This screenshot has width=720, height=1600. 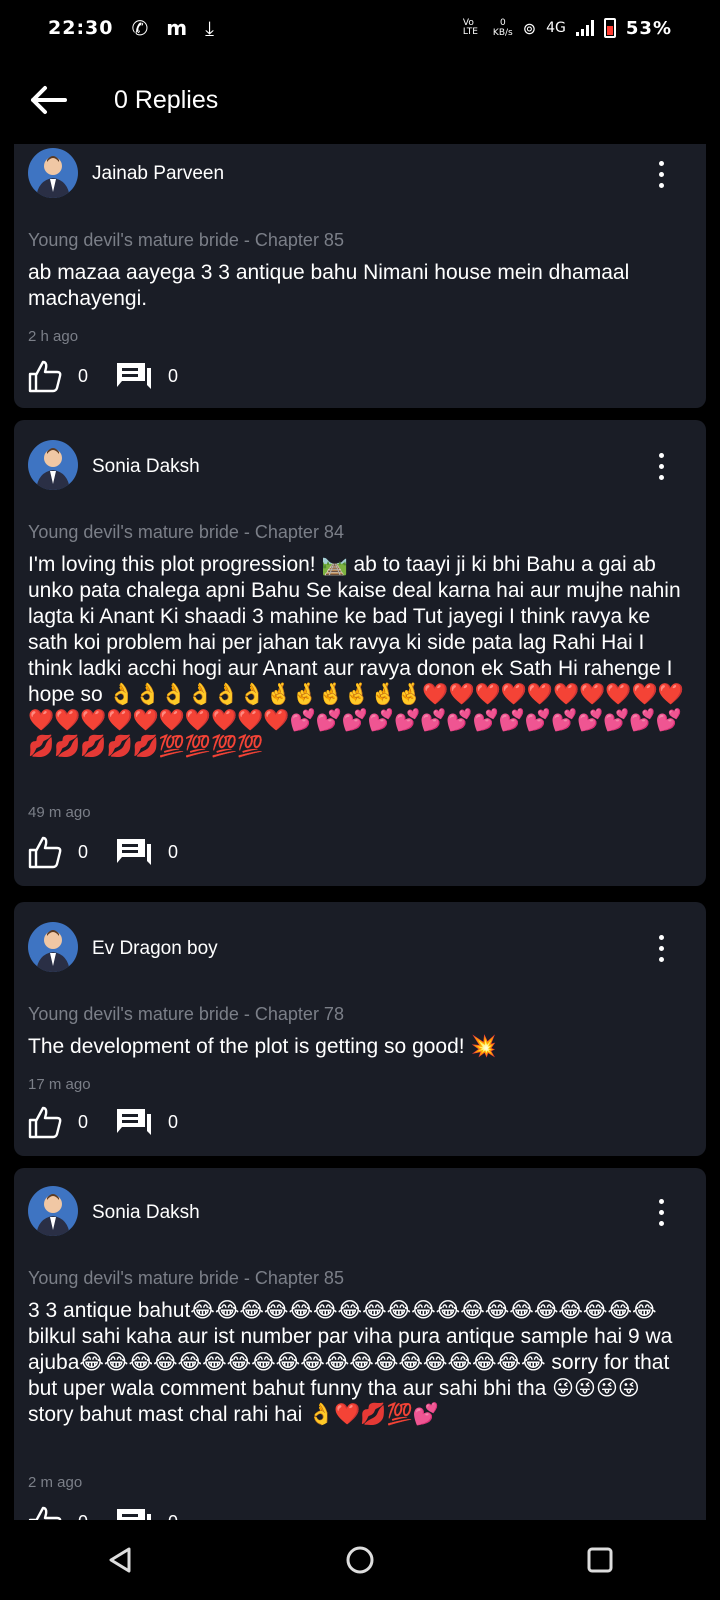 I want to click on nav-home-button, so click(x=360, y=1560).